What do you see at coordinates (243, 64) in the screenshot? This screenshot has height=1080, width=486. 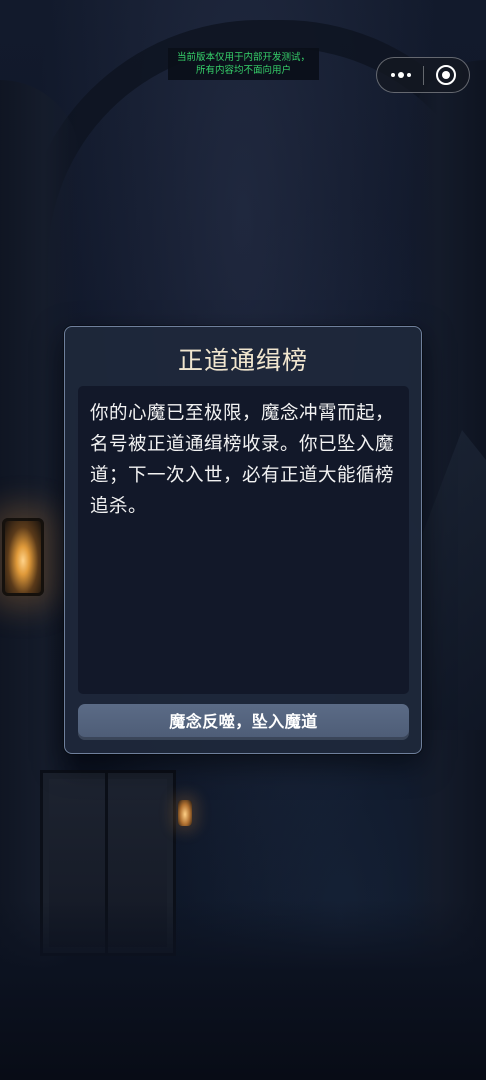 I see `dev-notice-banner: 当前版本仅用于内部开发测试， 所有内容均不面向用户` at bounding box center [243, 64].